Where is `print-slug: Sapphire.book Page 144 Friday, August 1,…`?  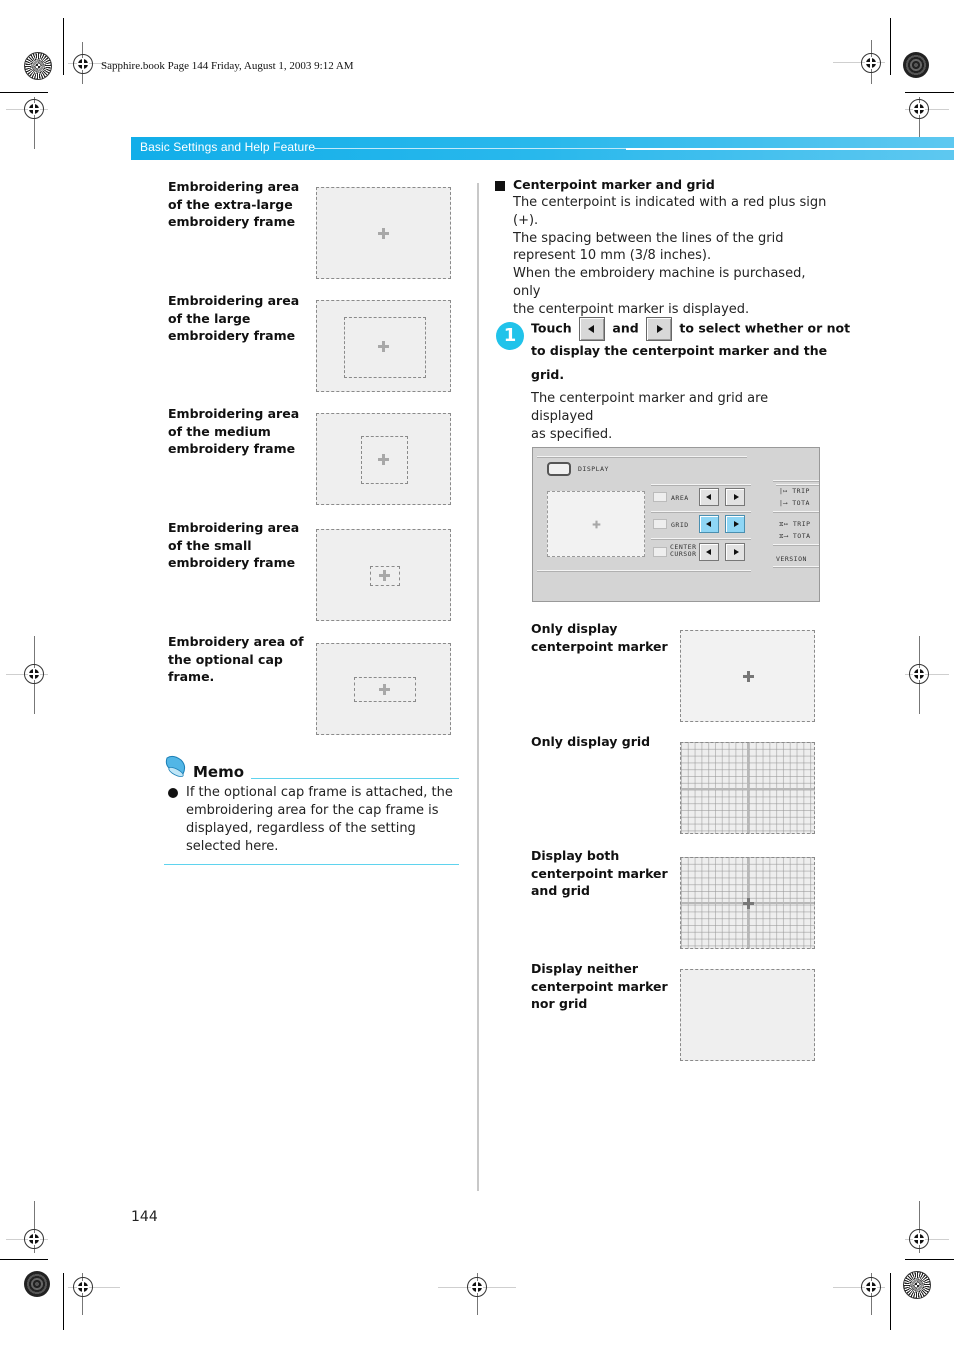
print-slug: Sapphire.book Page 144 Friday, August 1,… is located at coordinates (227, 66).